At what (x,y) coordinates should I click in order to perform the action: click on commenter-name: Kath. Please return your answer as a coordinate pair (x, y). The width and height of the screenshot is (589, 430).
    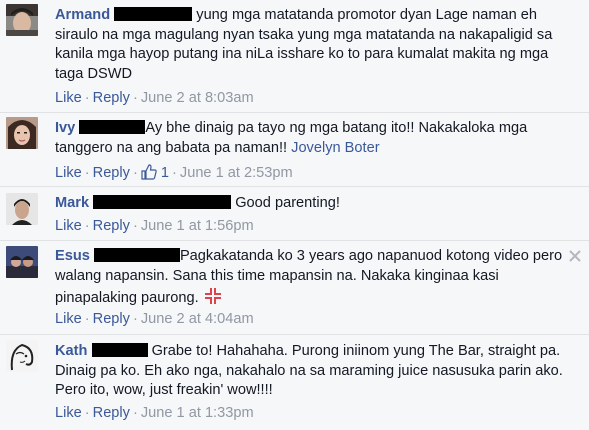
    Looking at the image, I should click on (71, 351).